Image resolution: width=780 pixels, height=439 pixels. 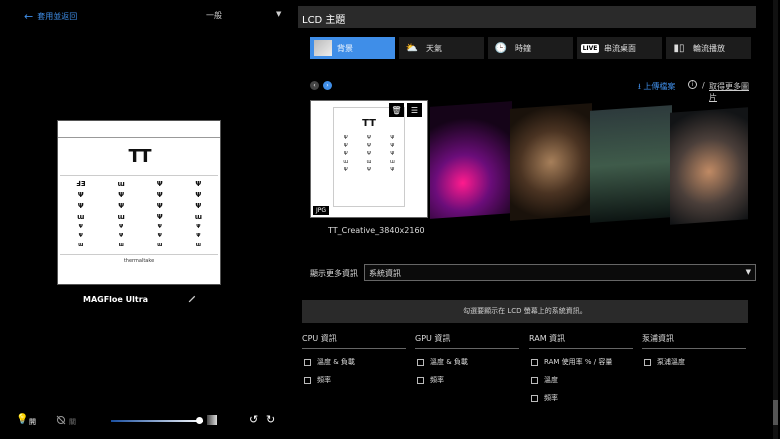 I want to click on more-info-label: 顯示更多資訊, so click(x=334, y=273).